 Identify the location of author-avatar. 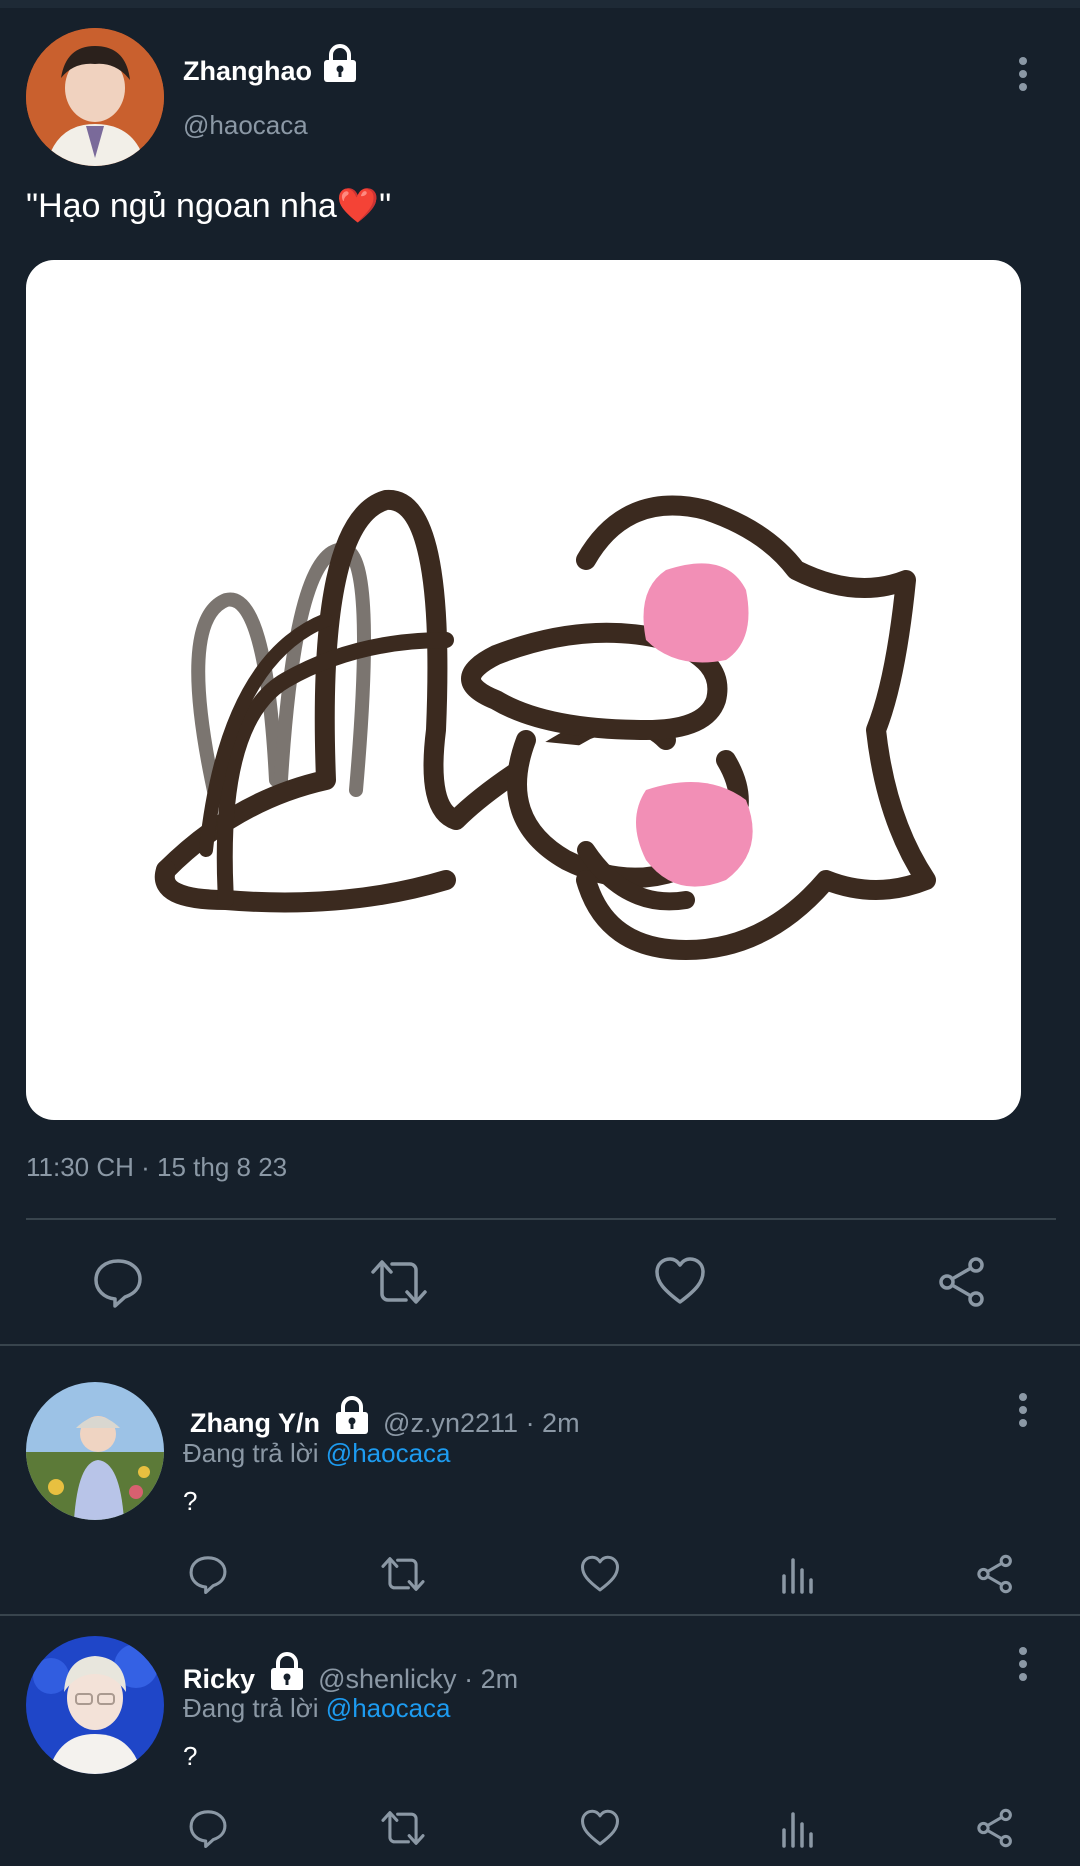
(95, 97).